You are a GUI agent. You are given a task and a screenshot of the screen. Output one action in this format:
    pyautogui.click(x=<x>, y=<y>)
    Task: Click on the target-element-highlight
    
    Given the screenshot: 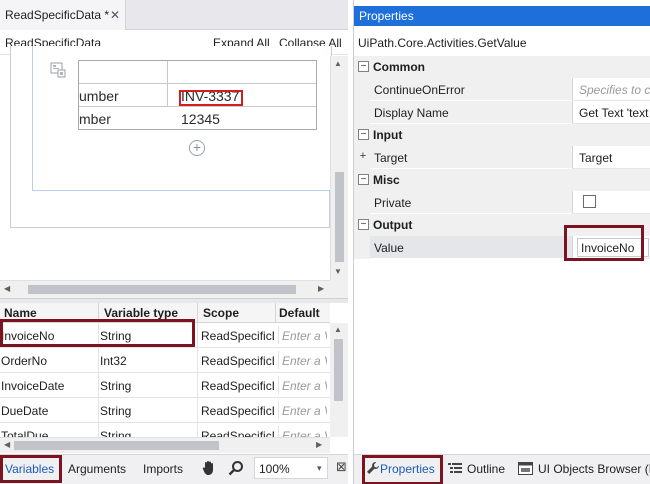 What is the action you would take?
    pyautogui.click(x=211, y=98)
    